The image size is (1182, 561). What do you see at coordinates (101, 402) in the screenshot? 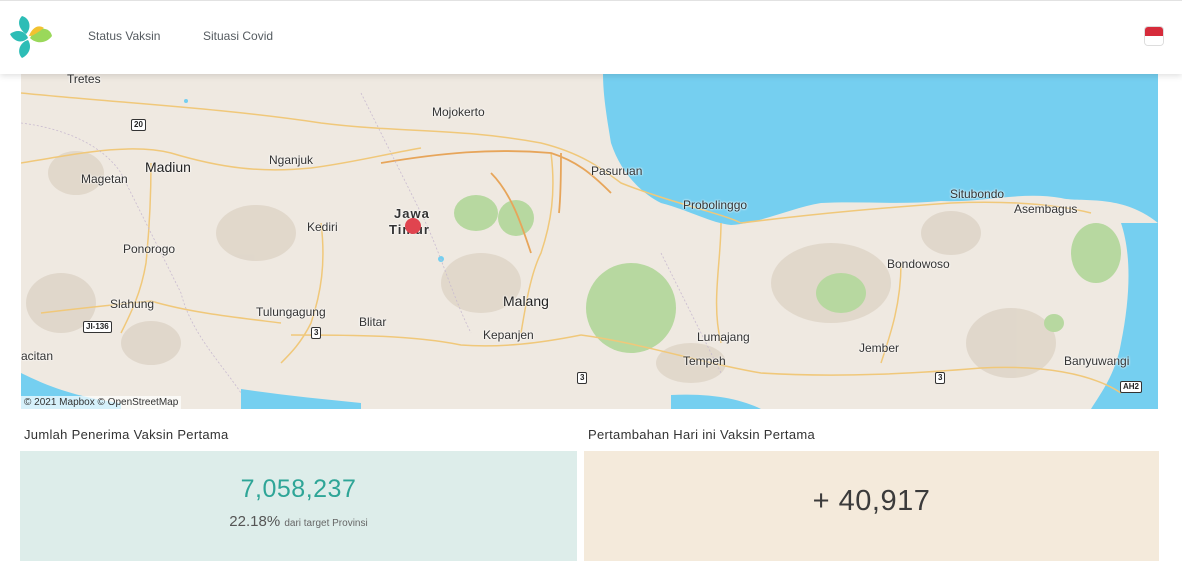
I see `map-attribution: © 2021 Mapbox © OpenStreetMap` at bounding box center [101, 402].